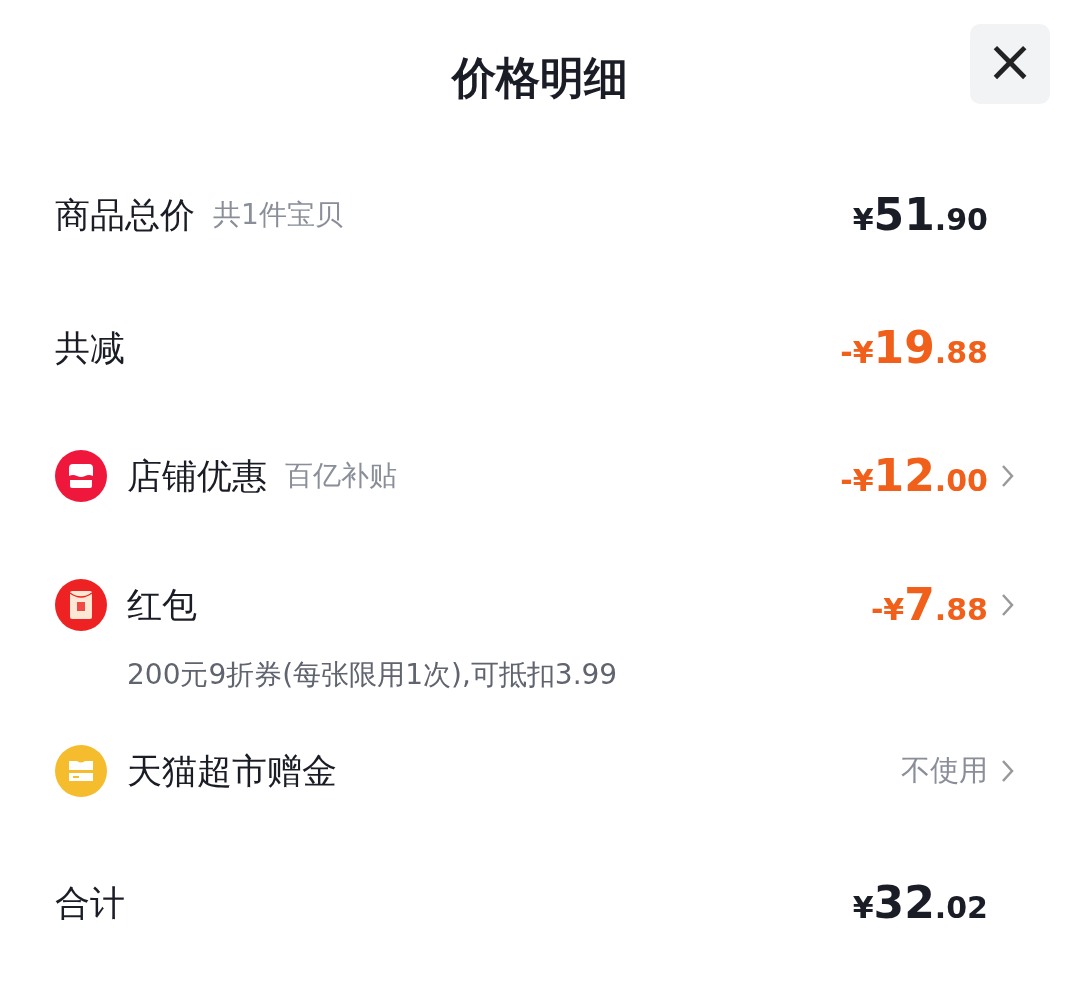 This screenshot has width=1080, height=997. Describe the element at coordinates (944, 771) in the screenshot. I see `status-text: 不使用` at that location.